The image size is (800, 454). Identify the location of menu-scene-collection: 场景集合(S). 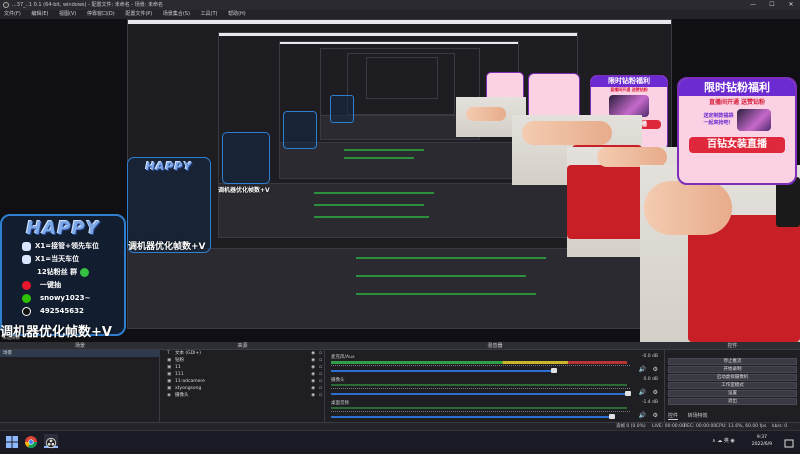
(176, 14).